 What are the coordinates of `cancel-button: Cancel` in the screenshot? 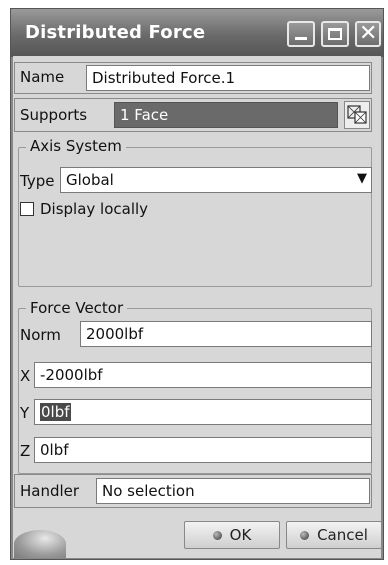 It's located at (334, 535).